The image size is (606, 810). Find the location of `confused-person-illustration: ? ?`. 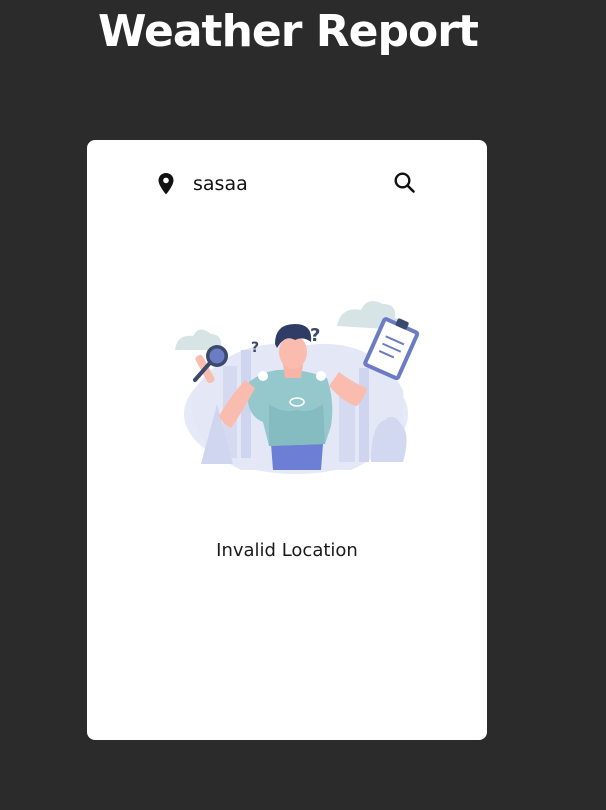

confused-person-illustration: ? ? is located at coordinates (297, 387).